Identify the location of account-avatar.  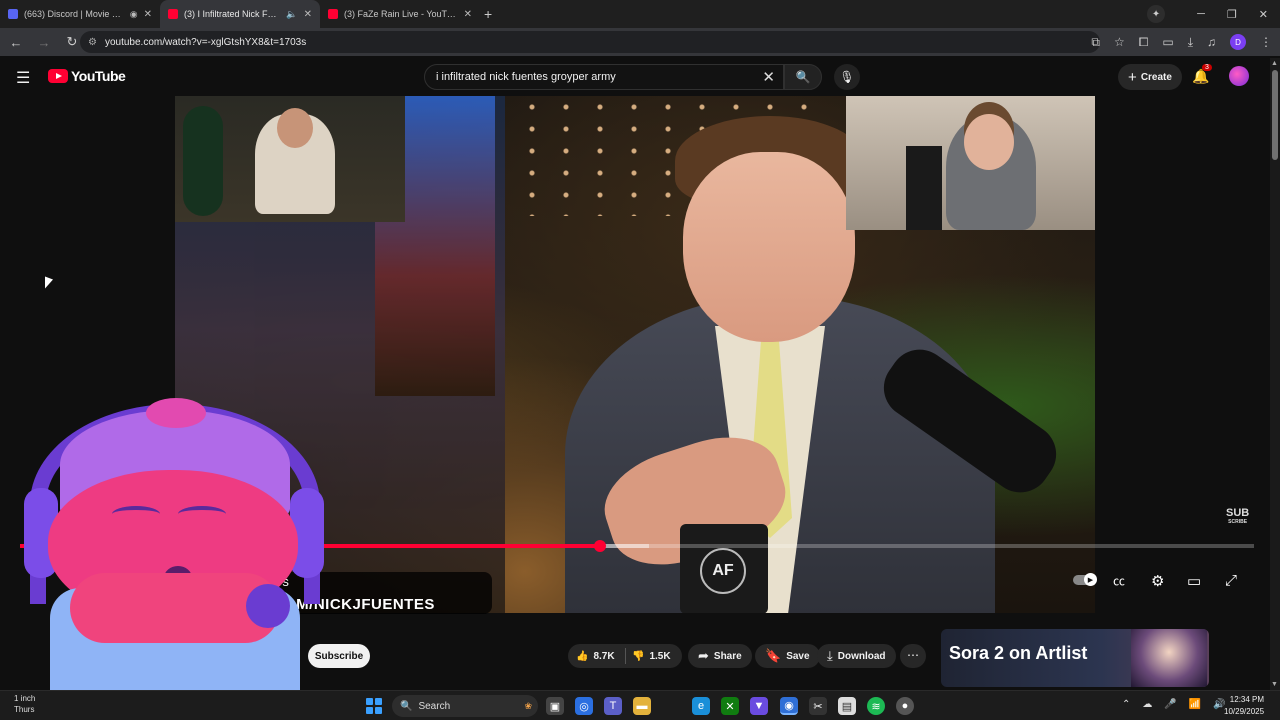
(1239, 76).